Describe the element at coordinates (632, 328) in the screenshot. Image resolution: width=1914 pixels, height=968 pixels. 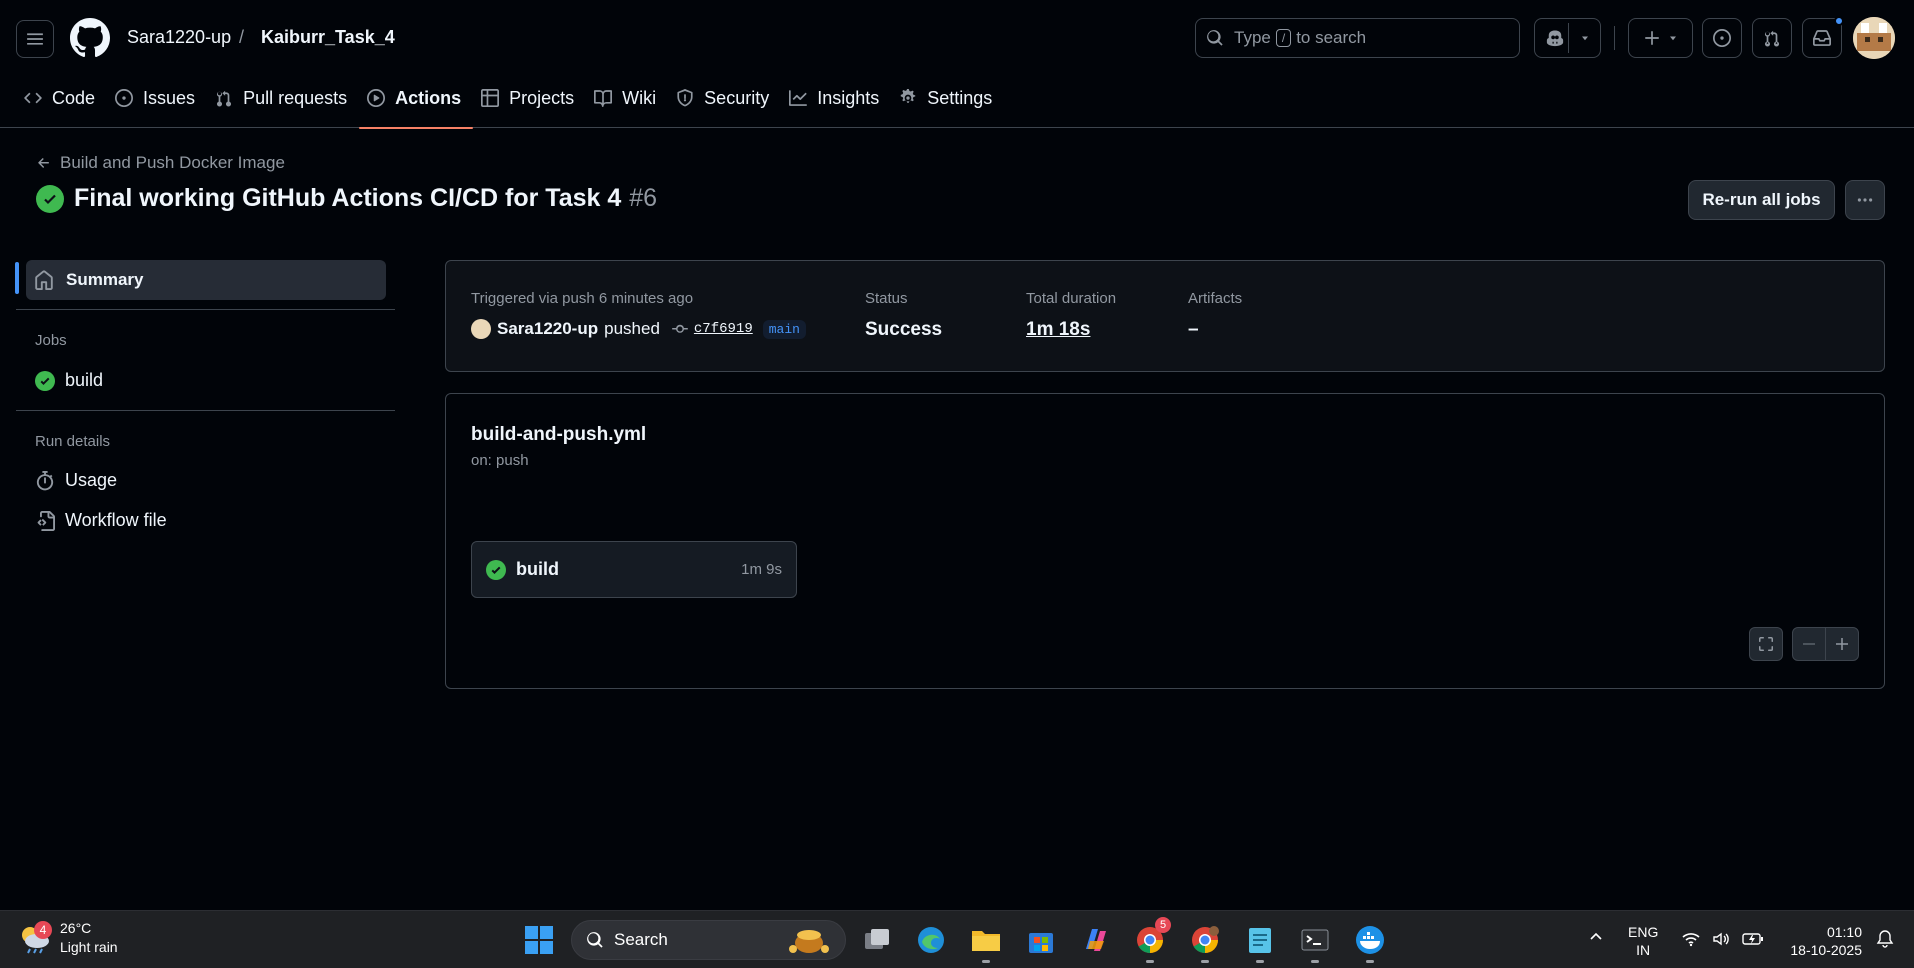
I see `push-action: pushed` at that location.